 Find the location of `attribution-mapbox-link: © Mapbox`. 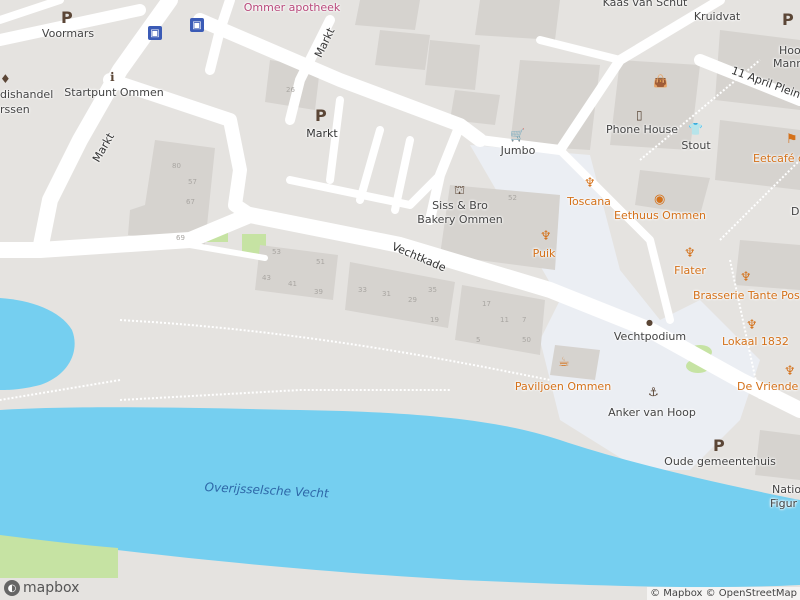

attribution-mapbox-link: © Mapbox is located at coordinates (676, 593).